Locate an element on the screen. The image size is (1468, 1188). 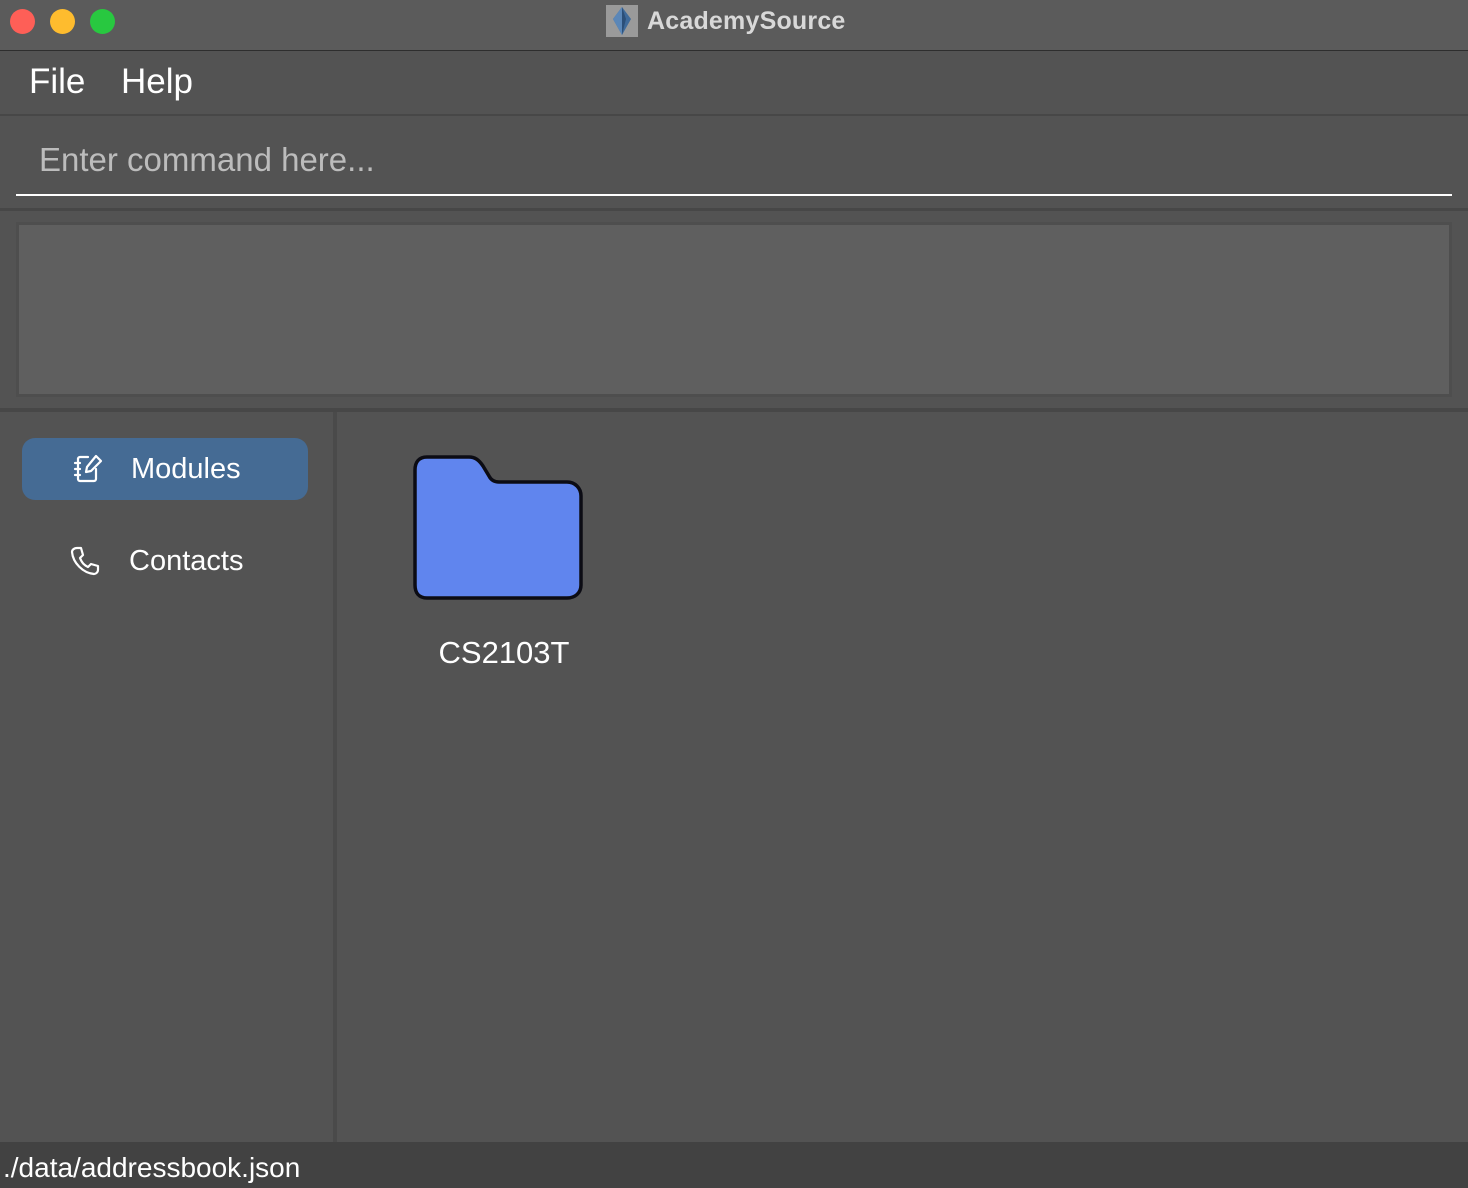
sidebar: Modules Contacts is located at coordinates (168, 777).